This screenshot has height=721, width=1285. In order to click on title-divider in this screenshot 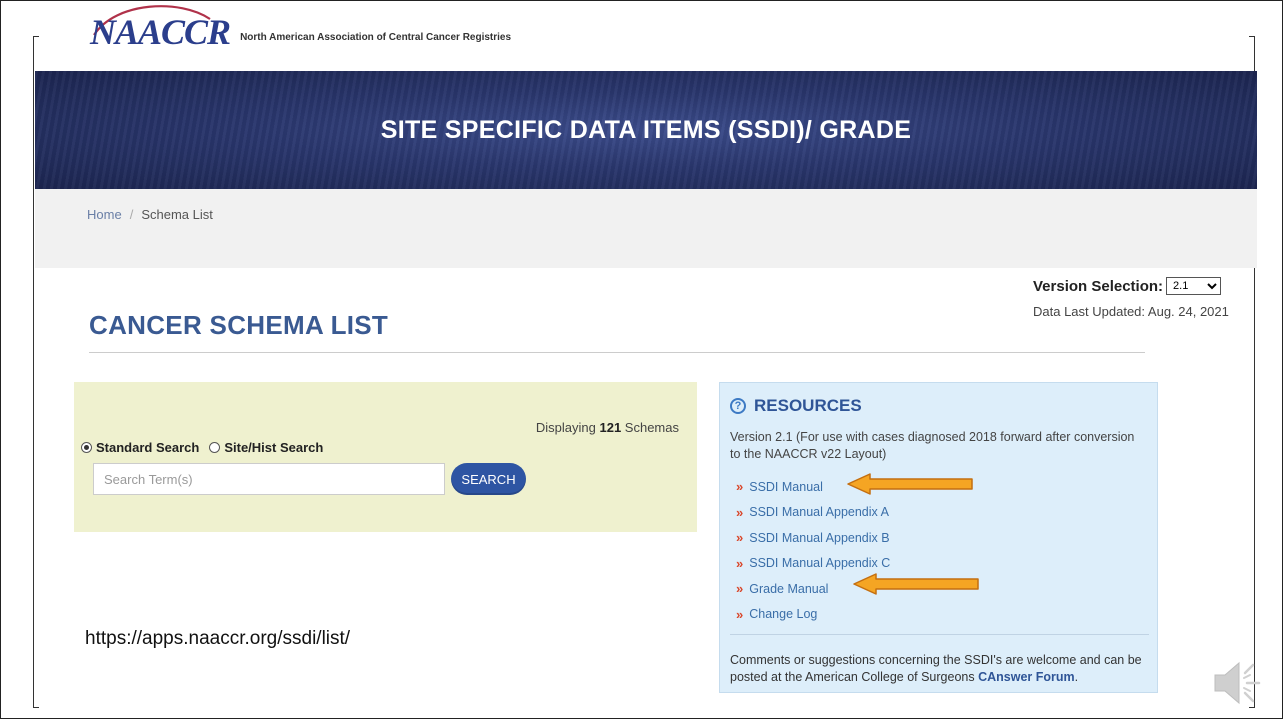, I will do `click(617, 352)`.